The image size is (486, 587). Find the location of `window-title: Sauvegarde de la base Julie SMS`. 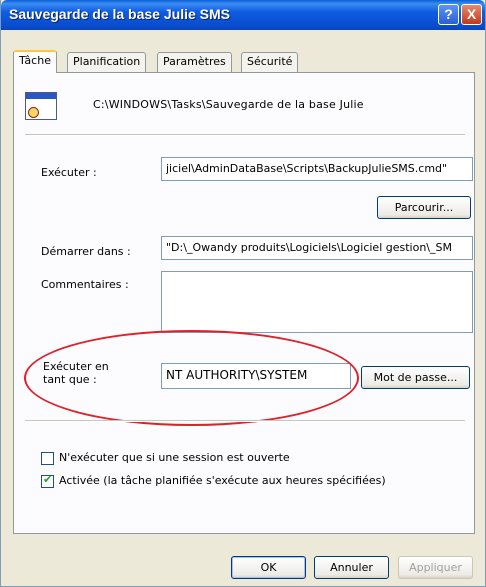

window-title: Sauvegarde de la base Julie SMS is located at coordinates (119, 14).